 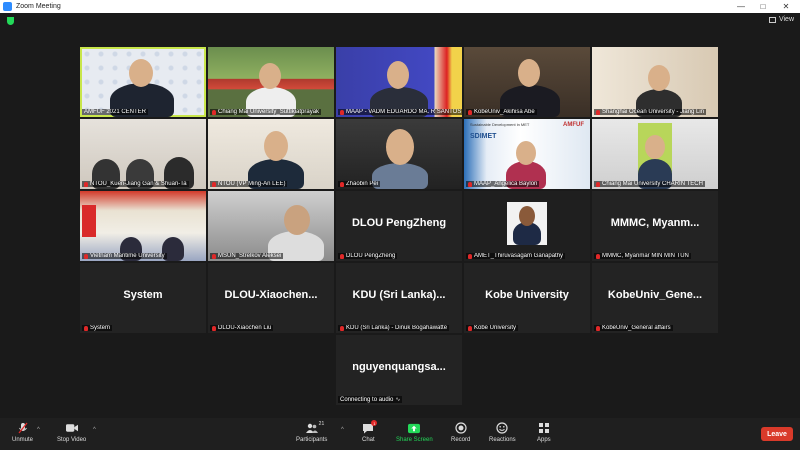 I want to click on video-tile: Kobe University Kobe University, so click(x=527, y=298).